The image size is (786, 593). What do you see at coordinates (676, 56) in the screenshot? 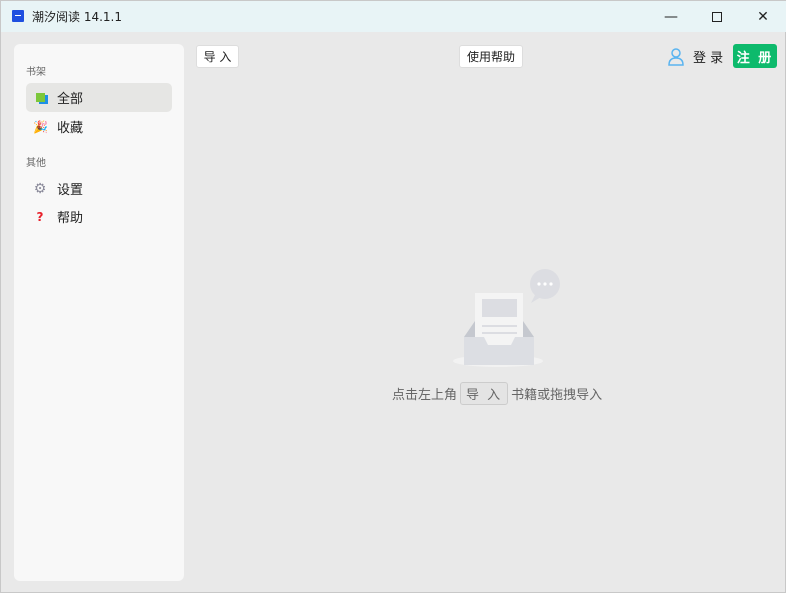
I see `user-icon` at bounding box center [676, 56].